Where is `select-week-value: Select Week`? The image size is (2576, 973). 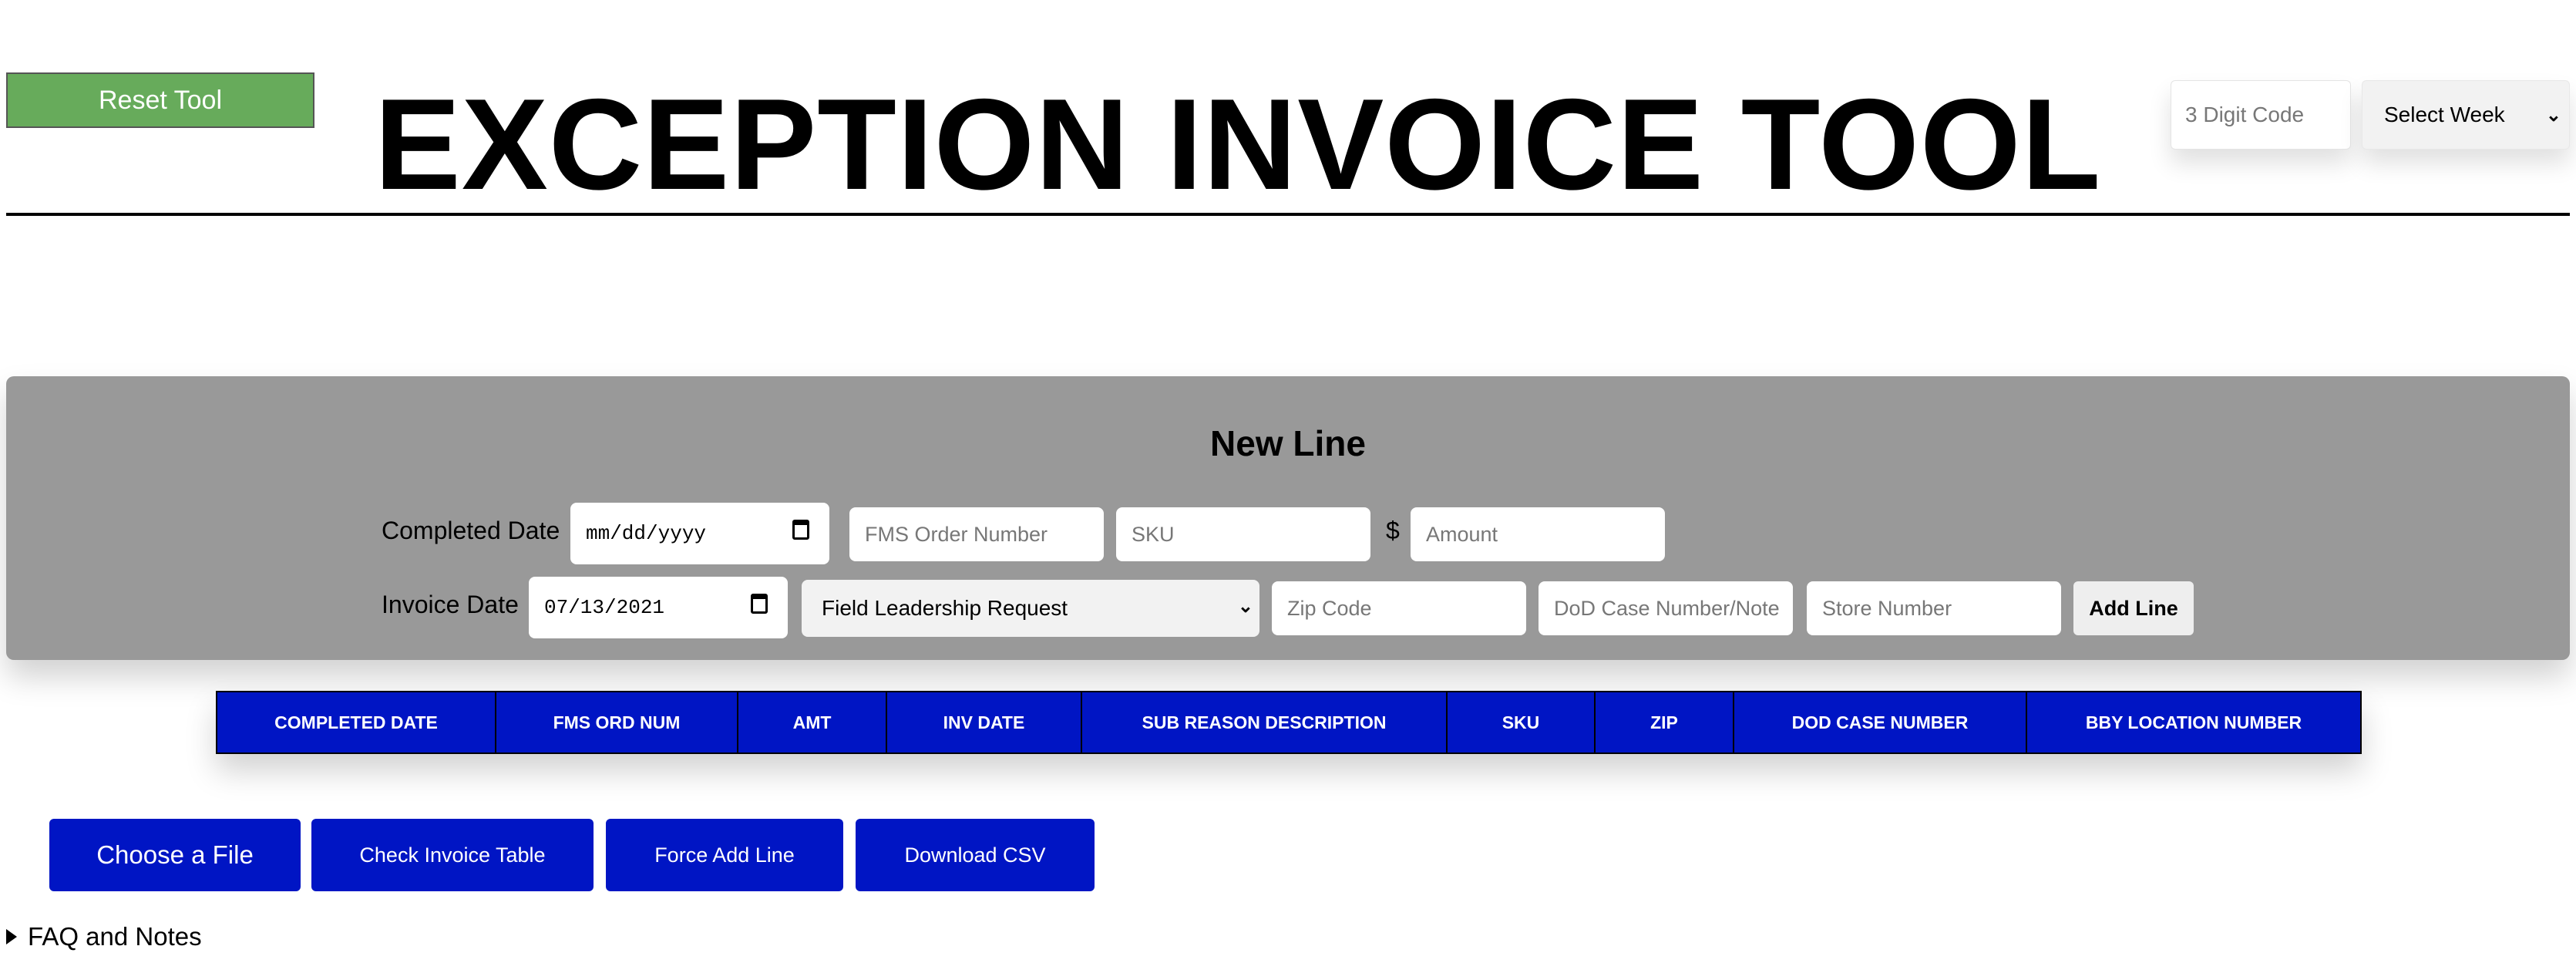 select-week-value: Select Week is located at coordinates (2444, 114).